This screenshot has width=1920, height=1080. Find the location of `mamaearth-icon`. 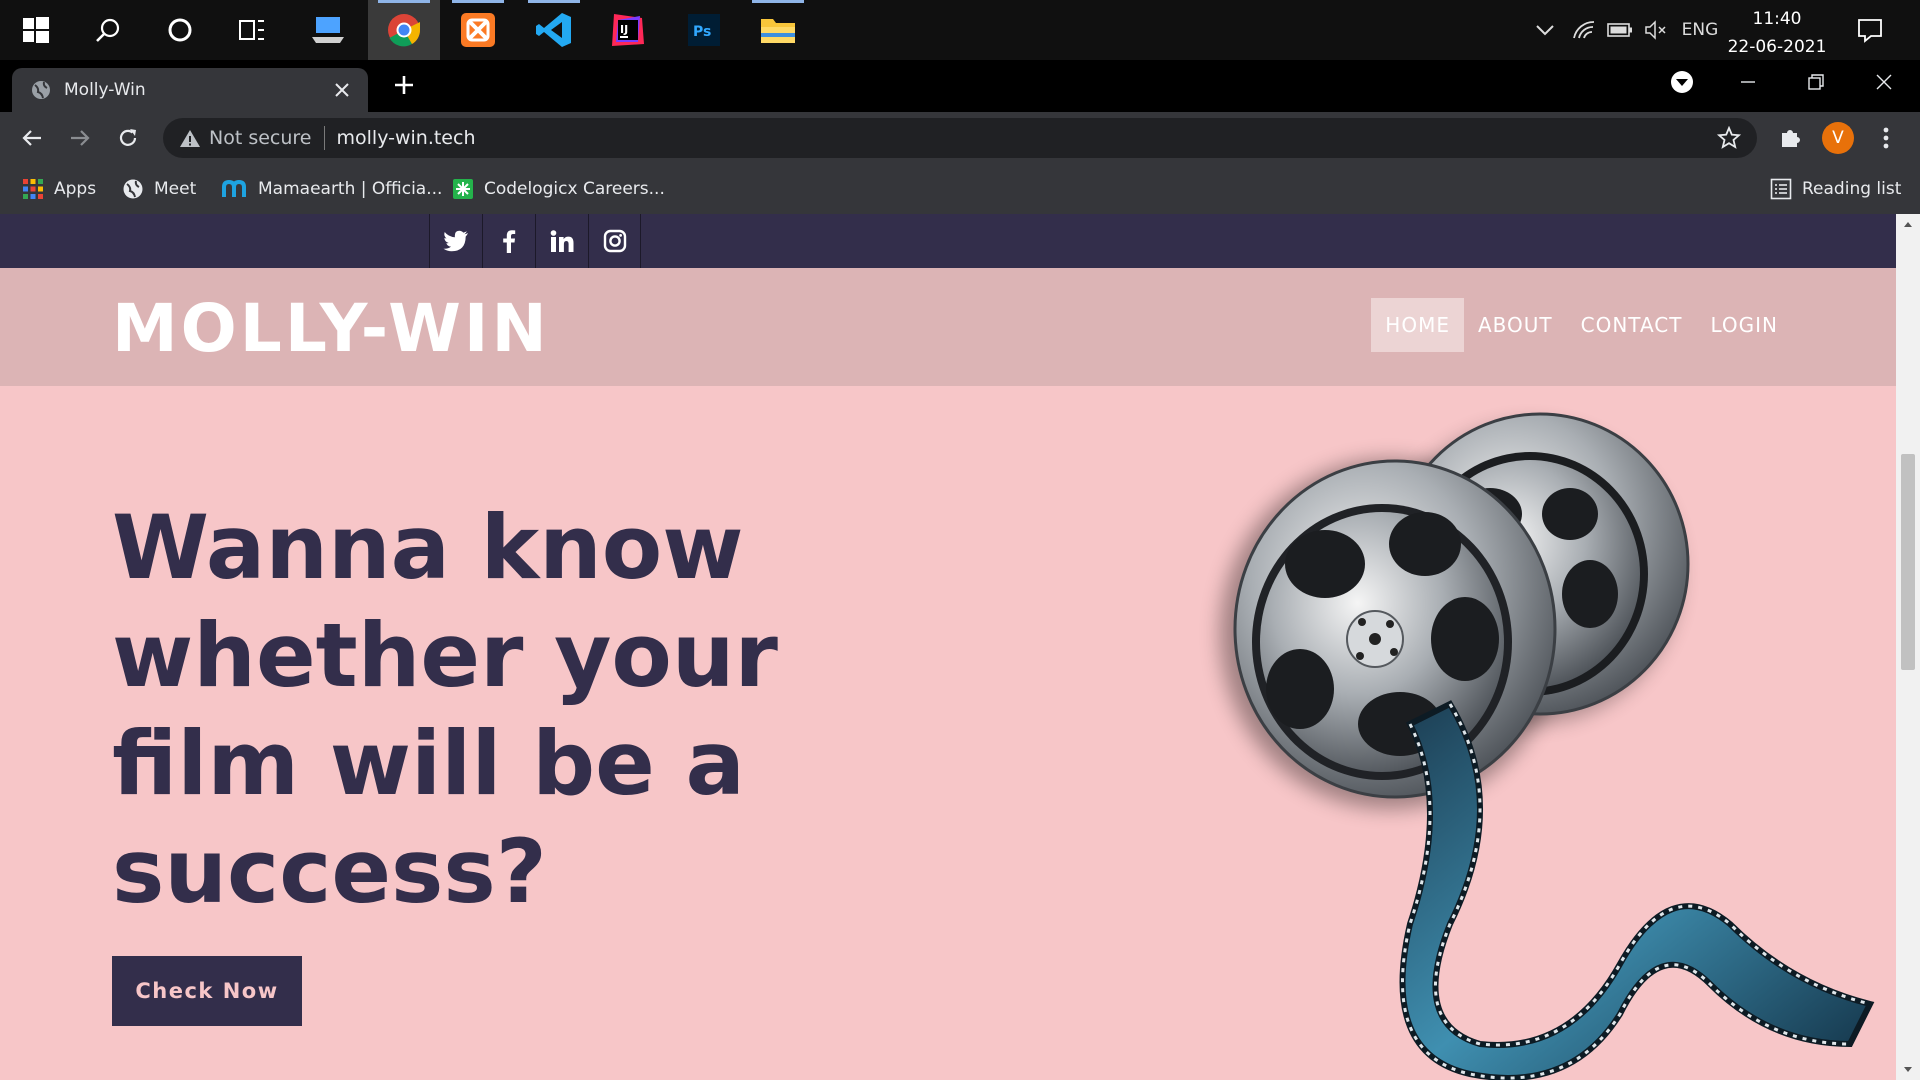

mamaearth-icon is located at coordinates (234, 188).